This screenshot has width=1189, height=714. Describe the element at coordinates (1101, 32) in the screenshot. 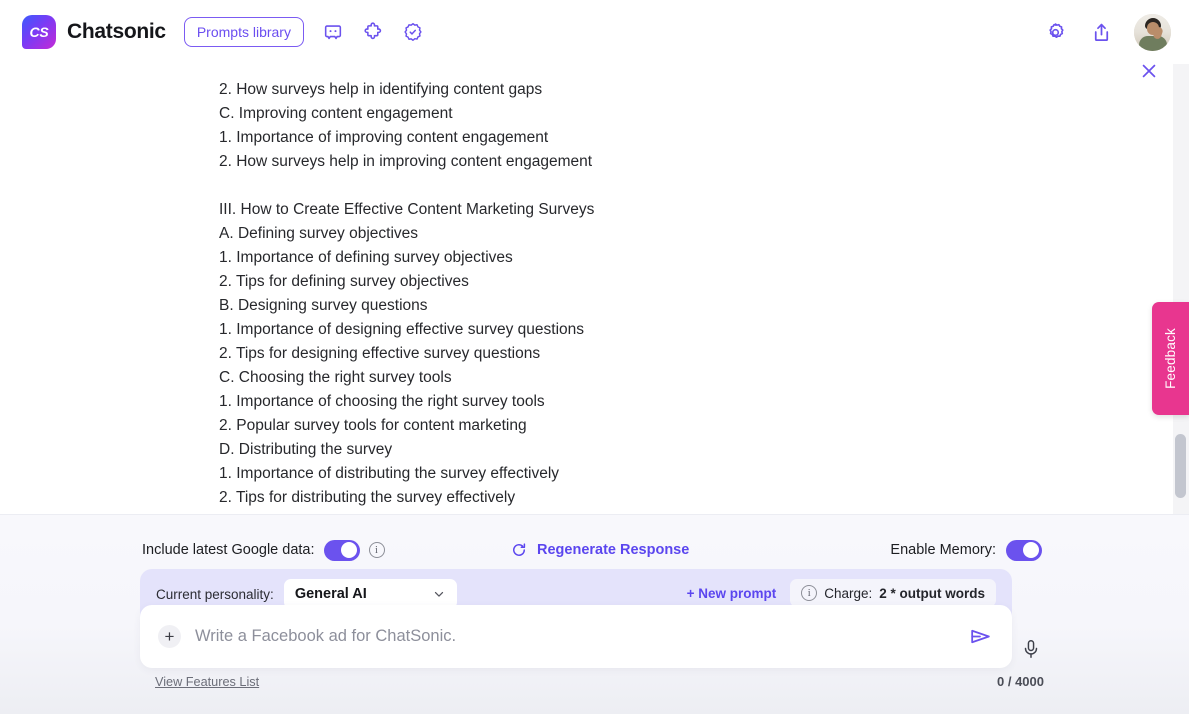

I see `share-upload-icon` at that location.